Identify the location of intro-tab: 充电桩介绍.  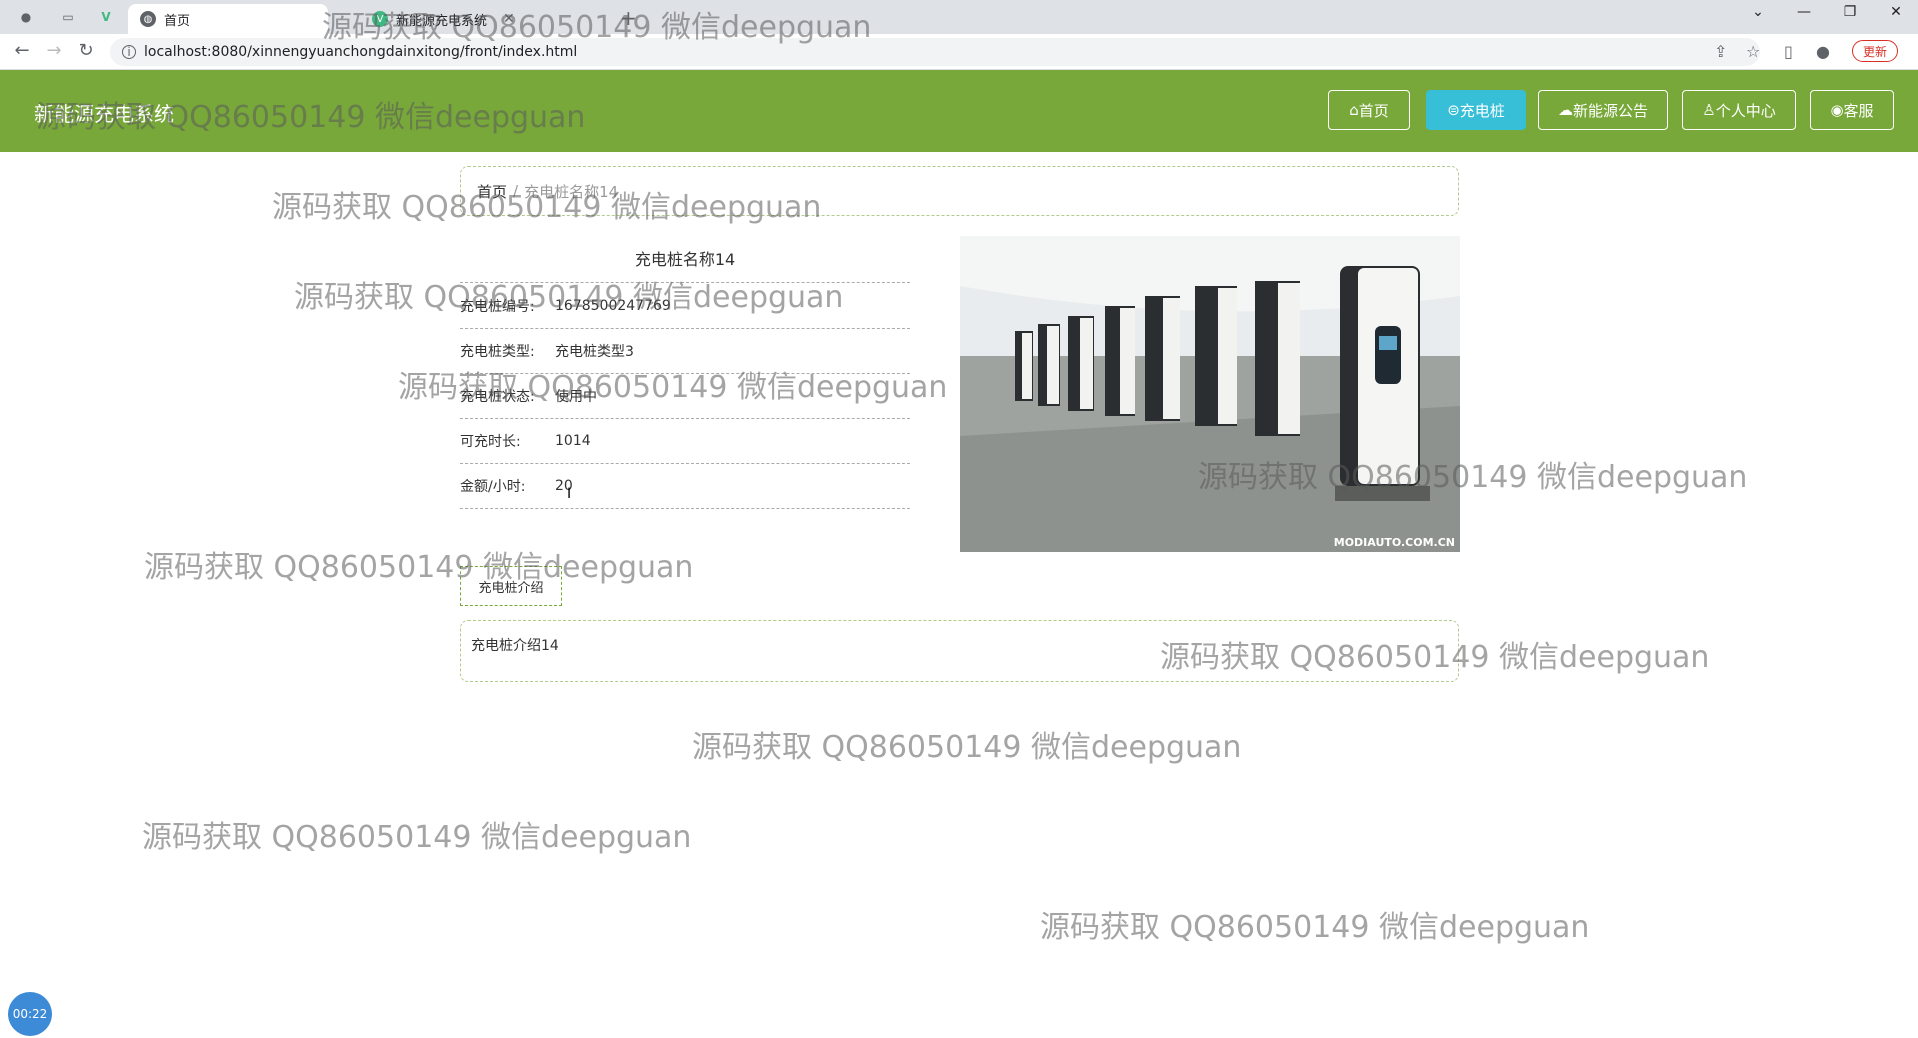
(511, 586).